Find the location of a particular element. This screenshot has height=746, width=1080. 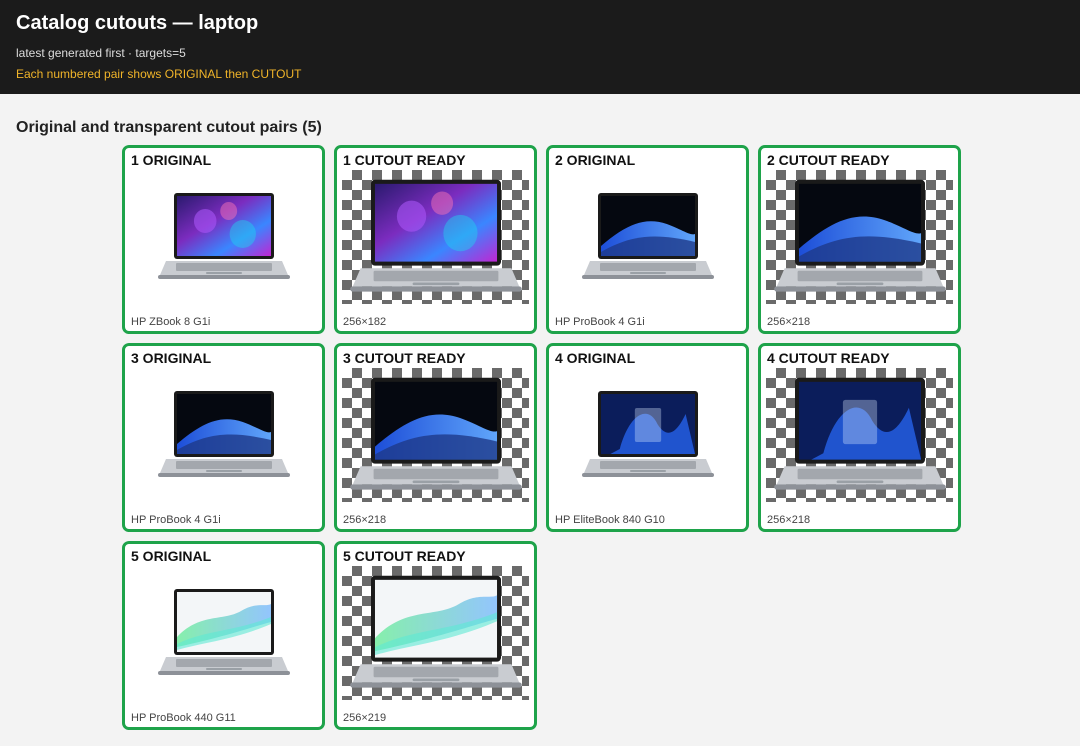

card-2-original: 2 ORIGINAL HP ProBook 4 G1i is located at coordinates (647, 239).